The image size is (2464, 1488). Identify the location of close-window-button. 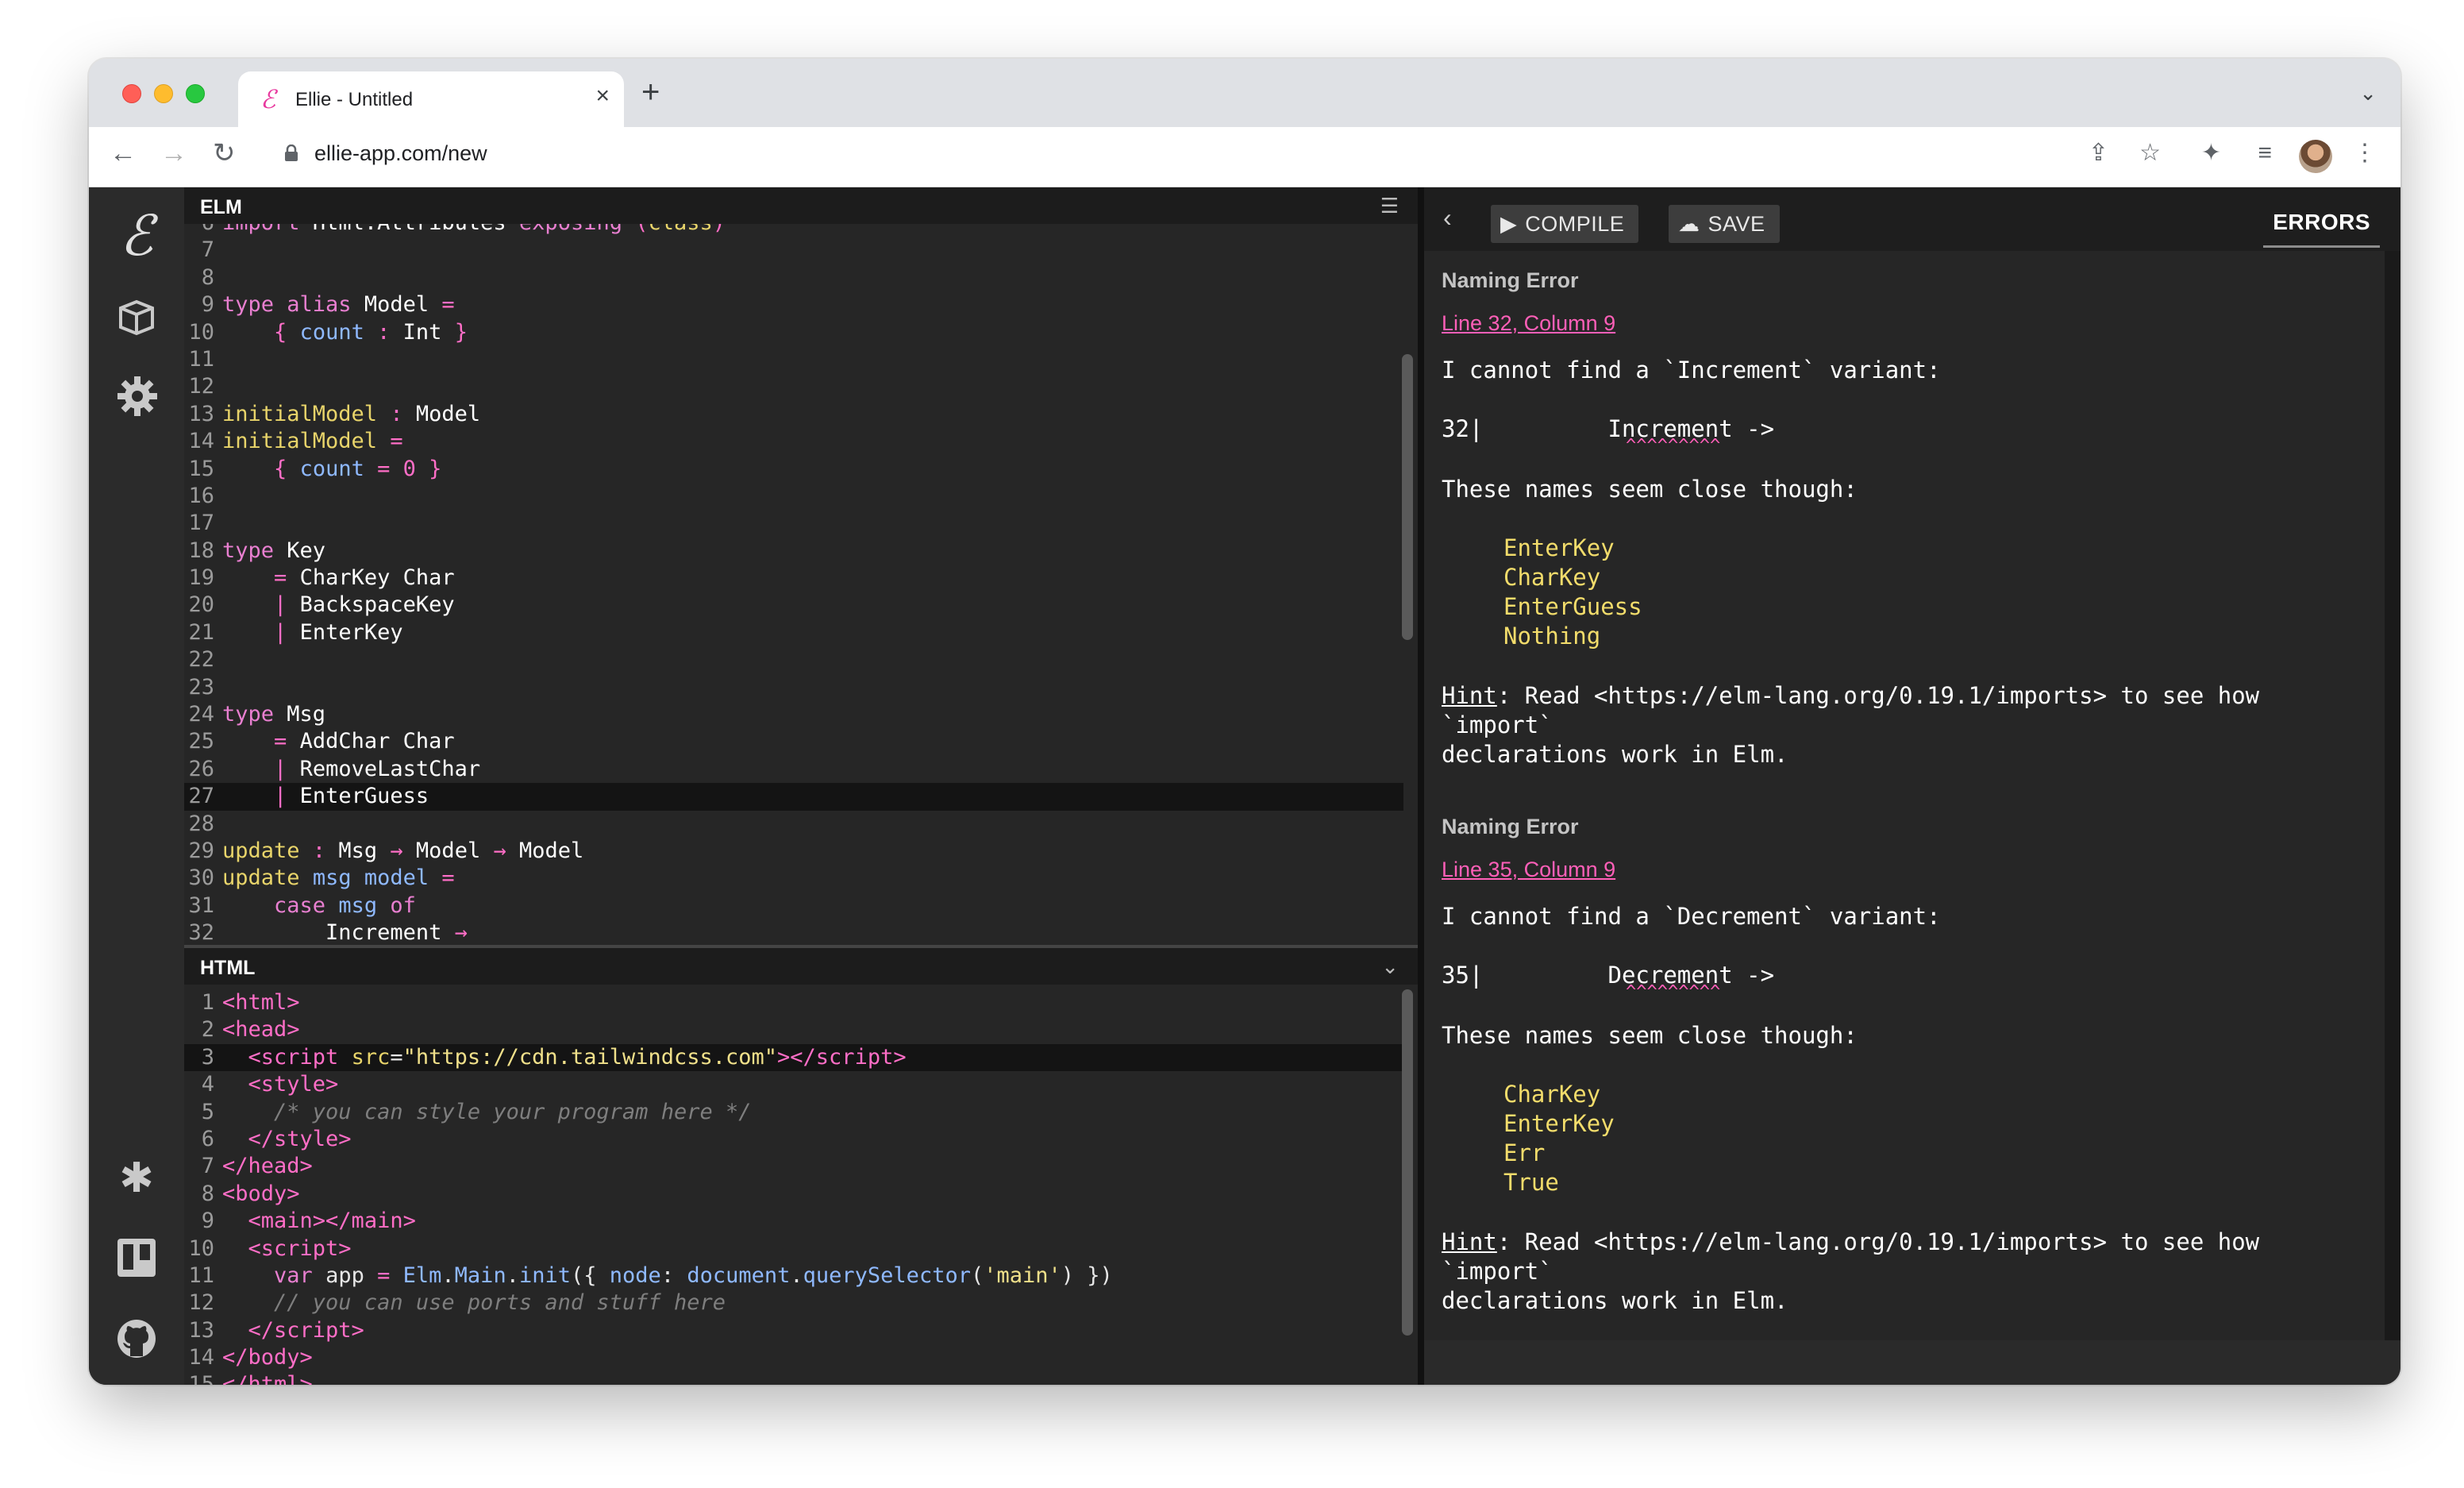
(131, 93).